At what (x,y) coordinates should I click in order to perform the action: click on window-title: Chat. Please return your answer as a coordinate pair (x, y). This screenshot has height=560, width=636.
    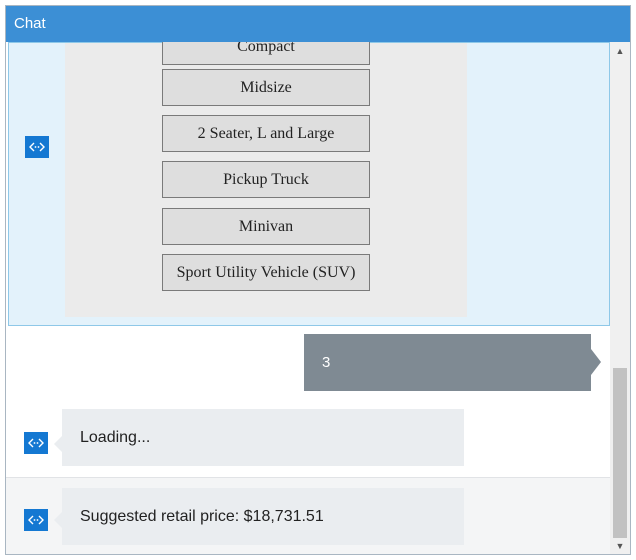
    Looking at the image, I should click on (318, 24).